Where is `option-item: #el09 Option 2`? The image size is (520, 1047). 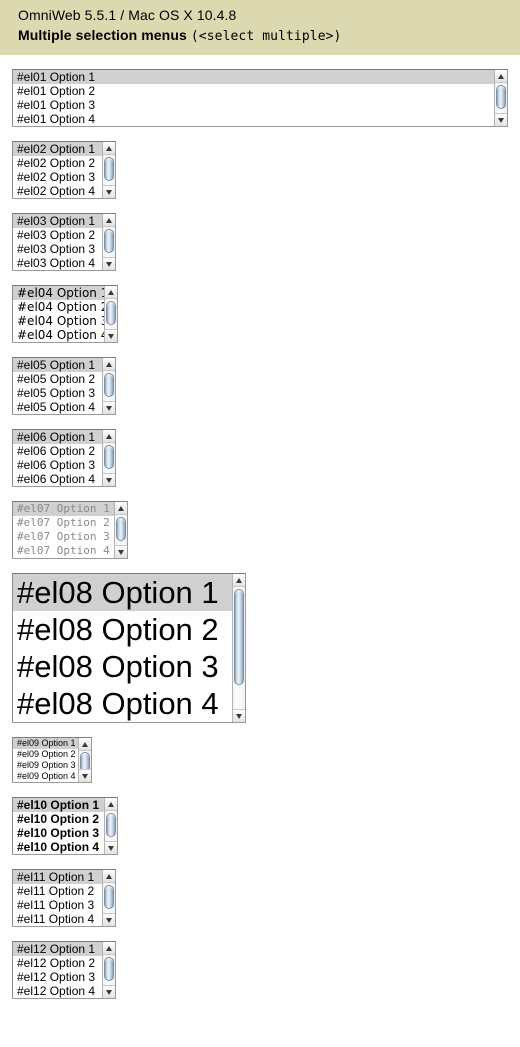
option-item: #el09 Option 2 is located at coordinates (45, 754).